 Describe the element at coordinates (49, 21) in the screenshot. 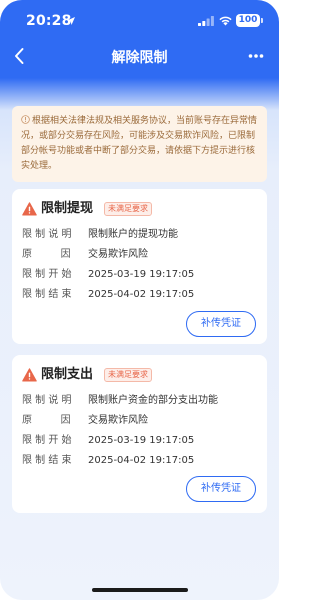

I see `status-time: 20:28` at that location.